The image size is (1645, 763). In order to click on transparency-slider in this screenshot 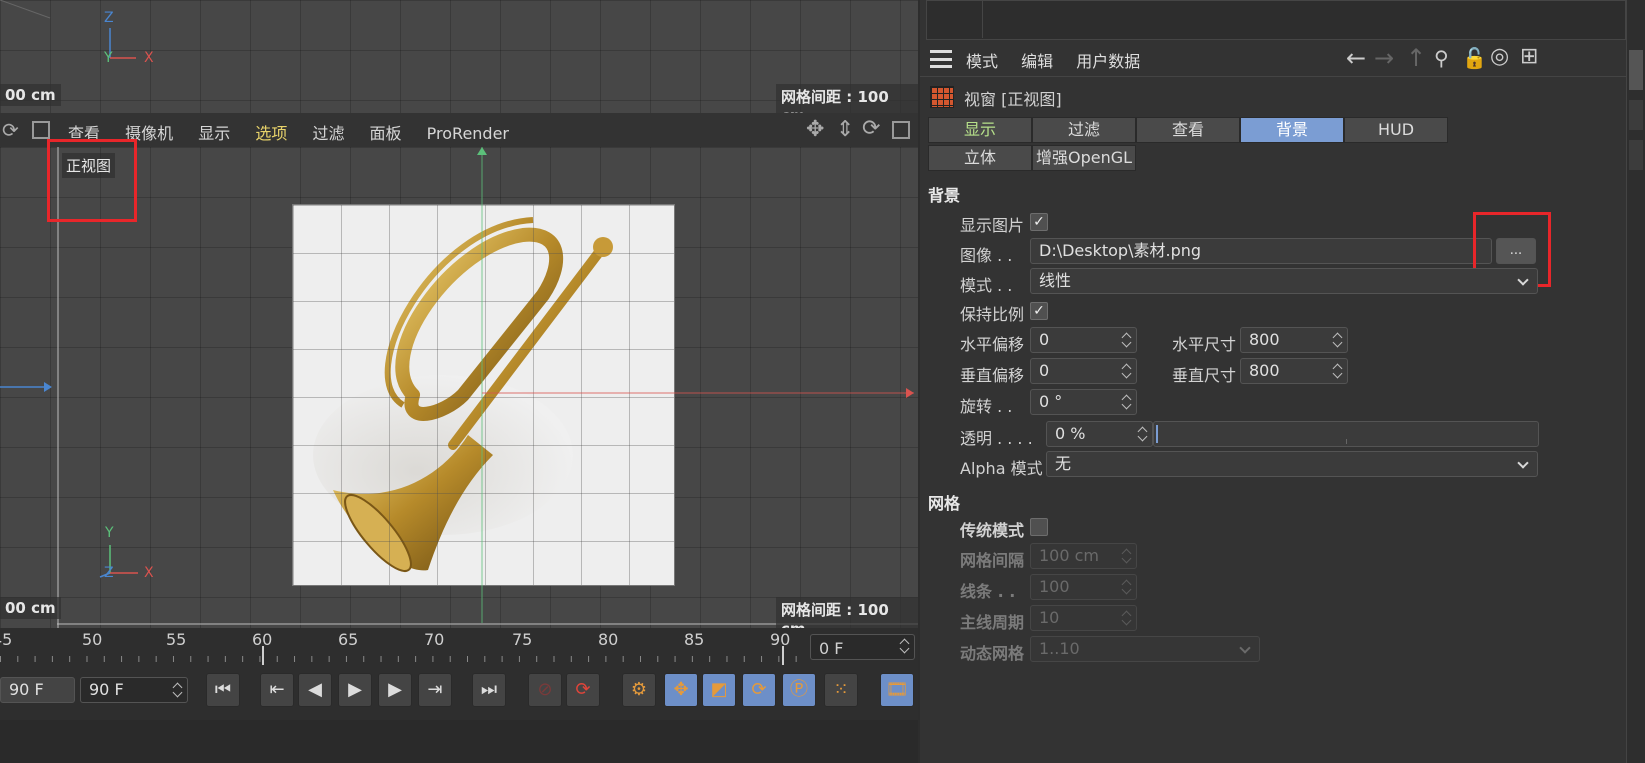, I will do `click(1346, 434)`.